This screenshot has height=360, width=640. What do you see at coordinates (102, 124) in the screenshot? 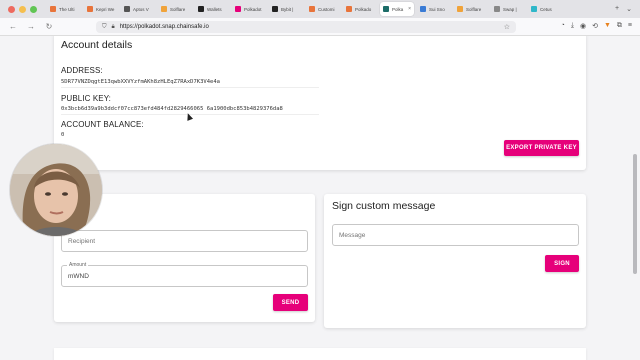
I see `account-balance-label: ACCOUNT BALANCE:` at bounding box center [102, 124].